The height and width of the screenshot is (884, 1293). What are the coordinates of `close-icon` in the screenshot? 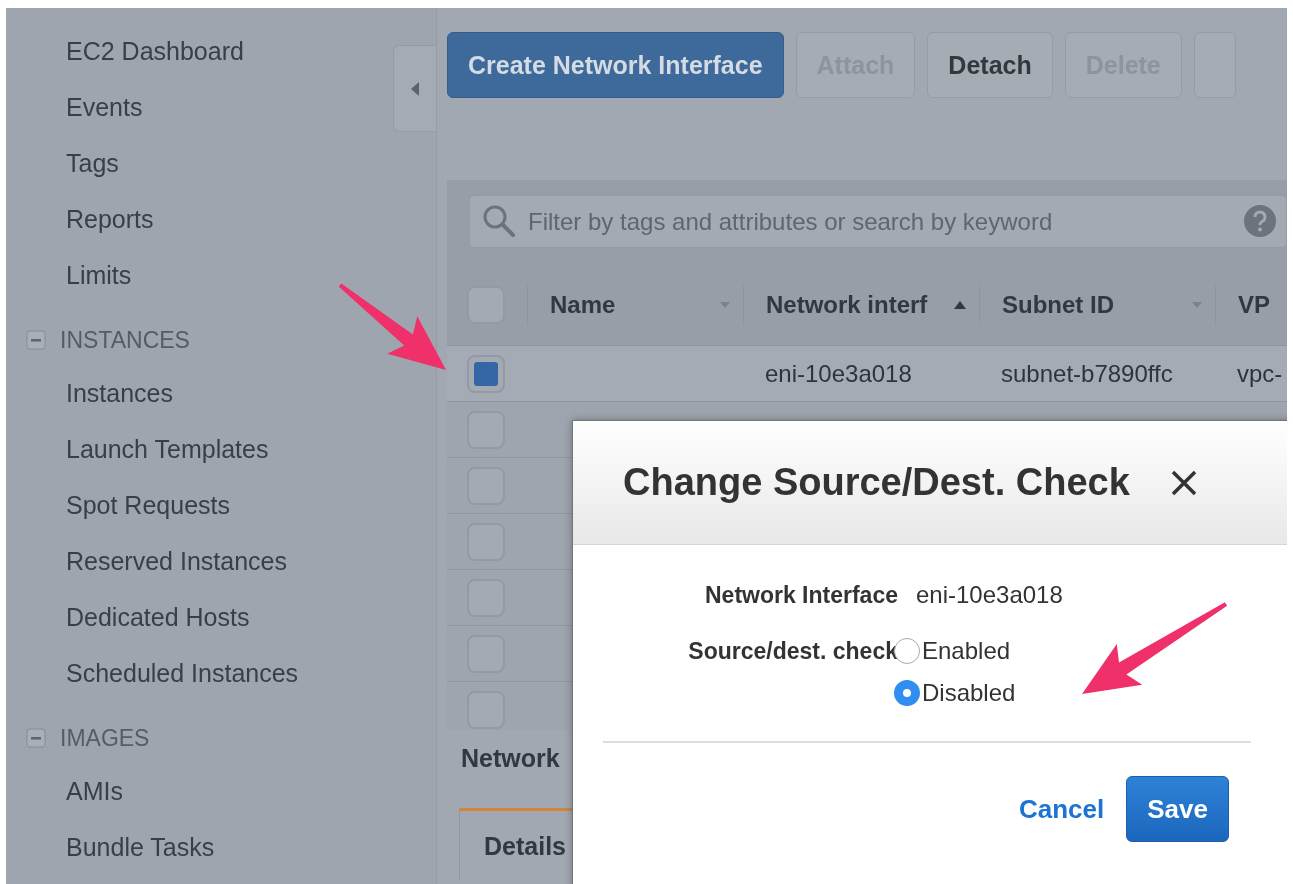 It's located at (1183, 482).